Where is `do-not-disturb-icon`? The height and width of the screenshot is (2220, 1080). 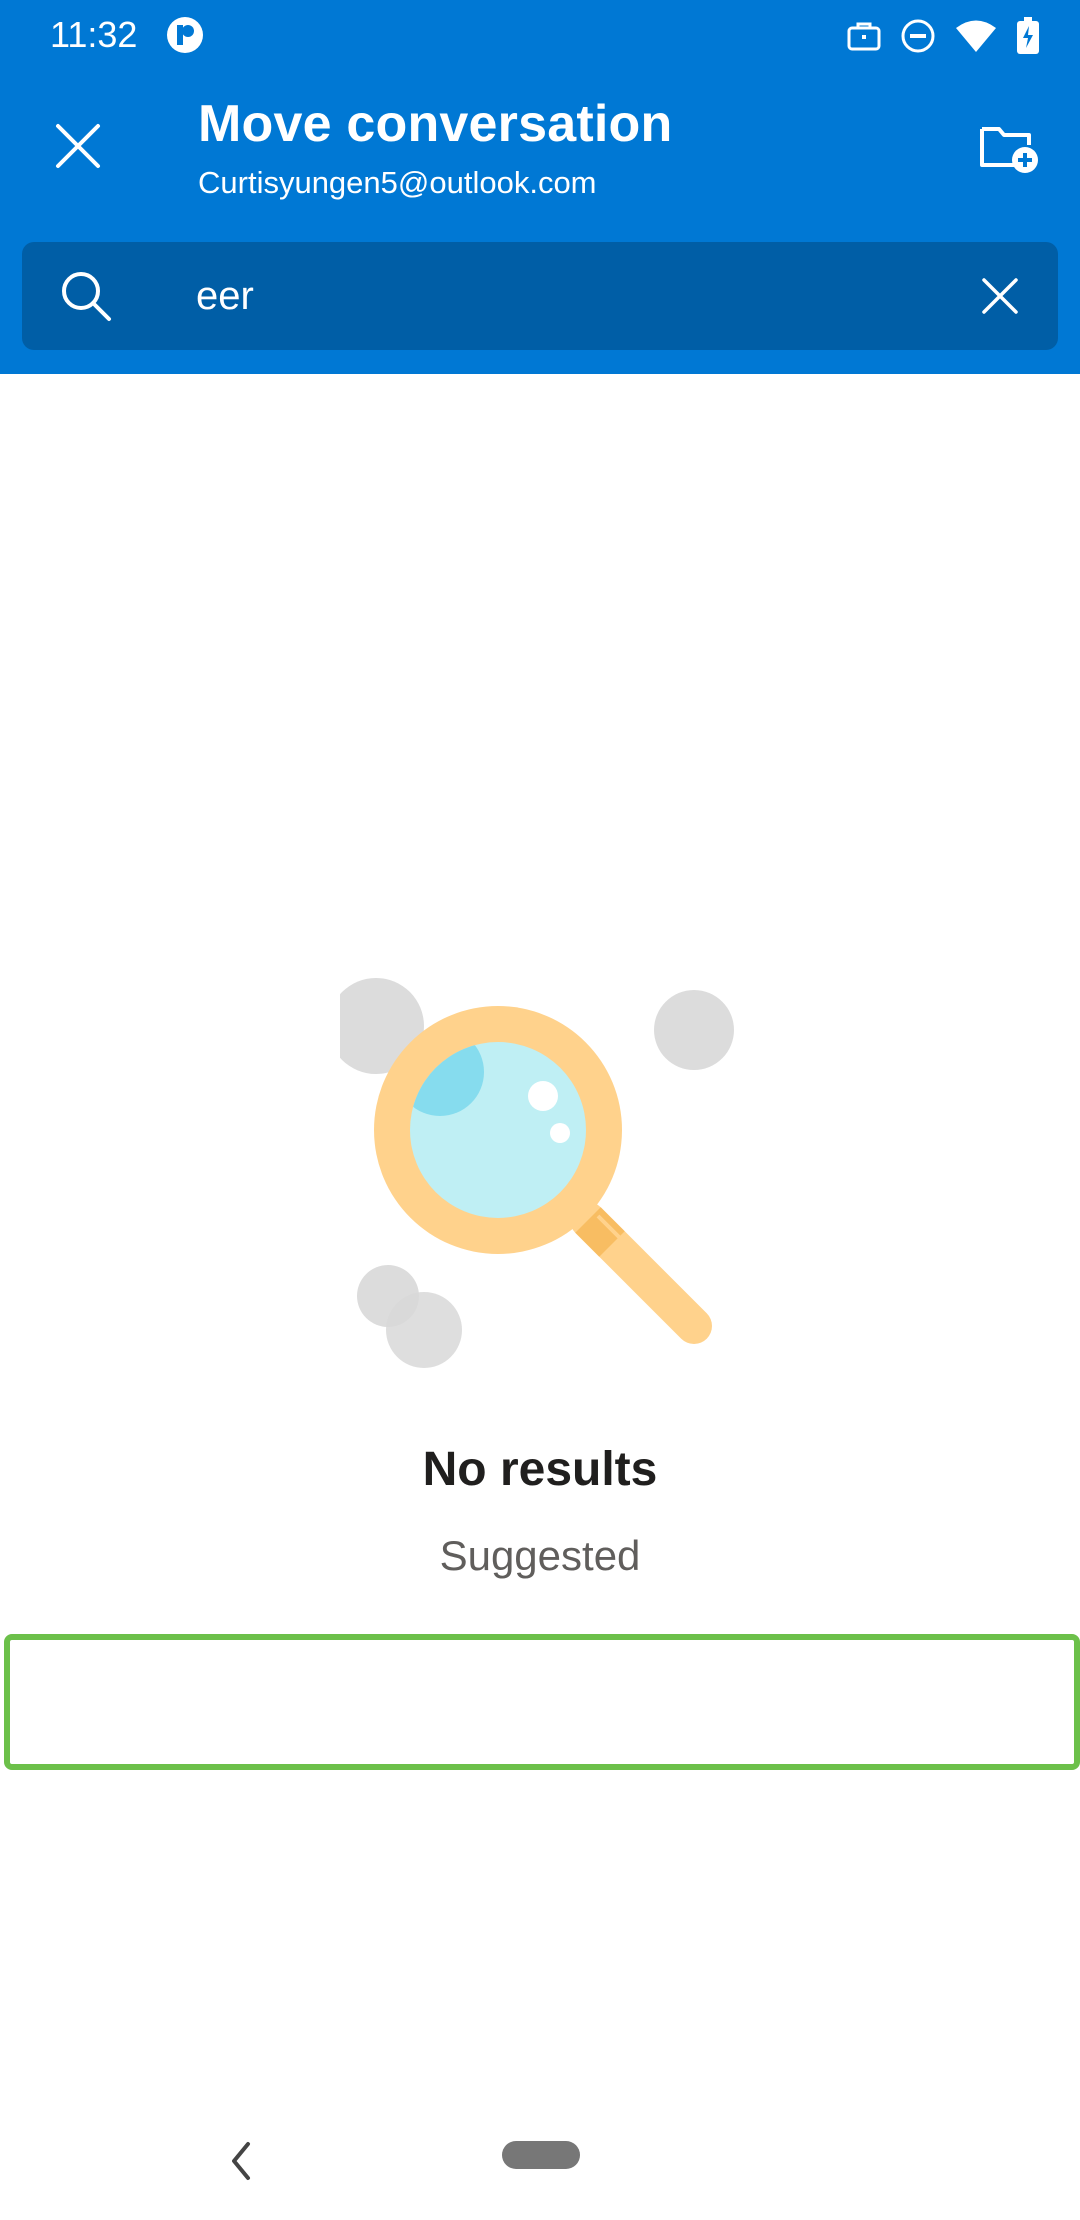 do-not-disturb-icon is located at coordinates (918, 36).